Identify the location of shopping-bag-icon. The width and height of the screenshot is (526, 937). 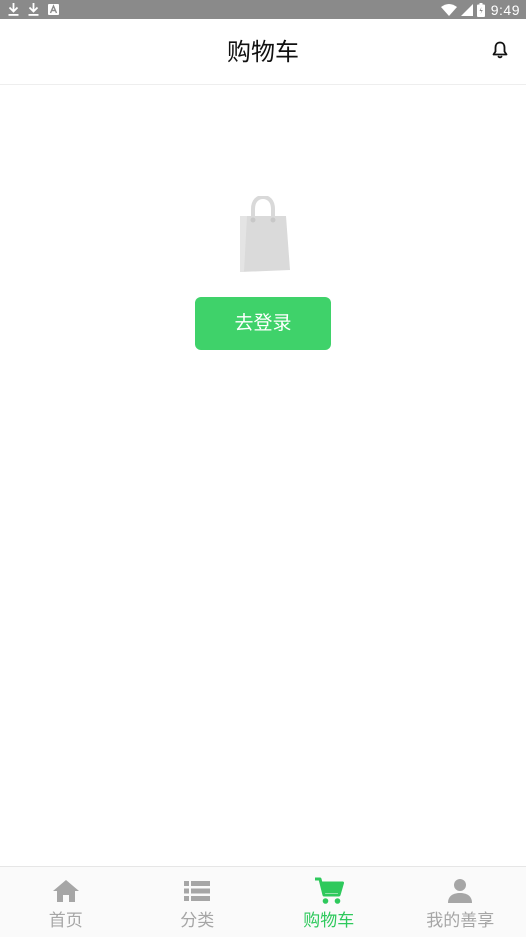
(263, 234).